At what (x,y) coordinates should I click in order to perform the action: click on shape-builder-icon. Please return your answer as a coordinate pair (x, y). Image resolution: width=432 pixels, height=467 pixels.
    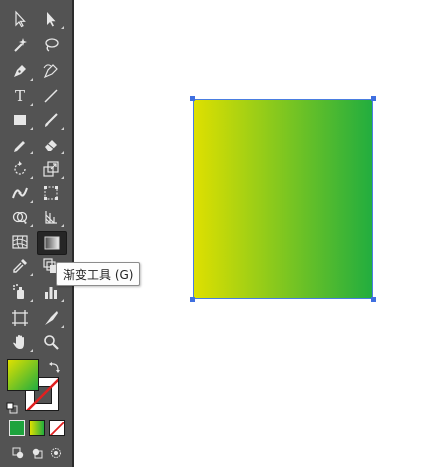
    Looking at the image, I should click on (20, 217).